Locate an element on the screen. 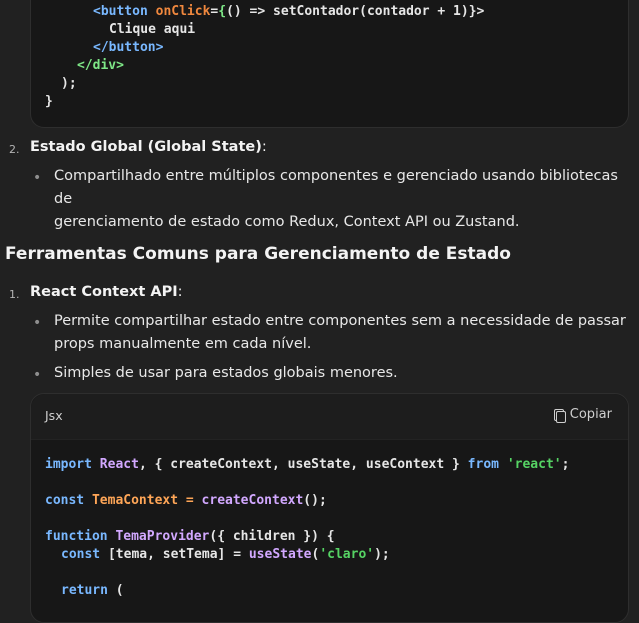 This screenshot has width=639, height=623. copy-button: Copiar is located at coordinates (582, 415).